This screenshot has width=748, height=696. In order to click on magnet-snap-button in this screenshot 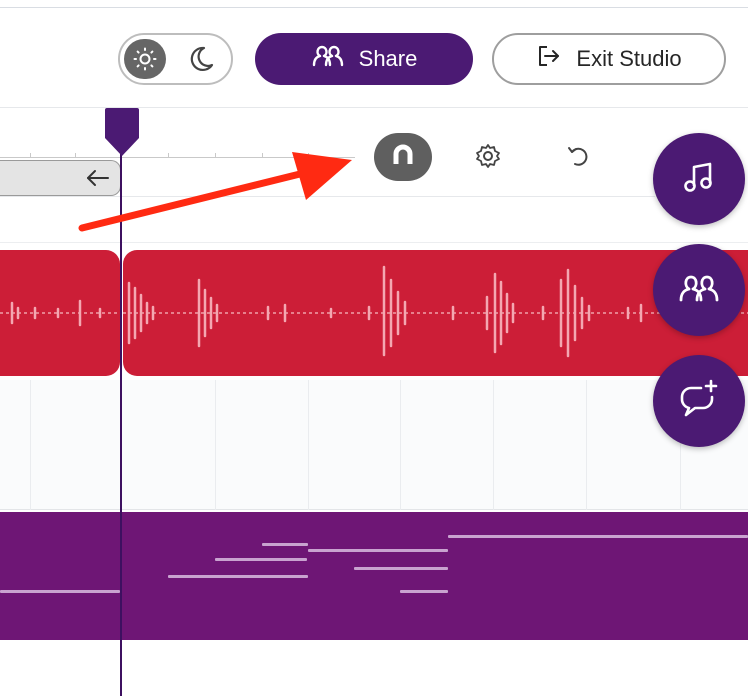, I will do `click(403, 157)`.